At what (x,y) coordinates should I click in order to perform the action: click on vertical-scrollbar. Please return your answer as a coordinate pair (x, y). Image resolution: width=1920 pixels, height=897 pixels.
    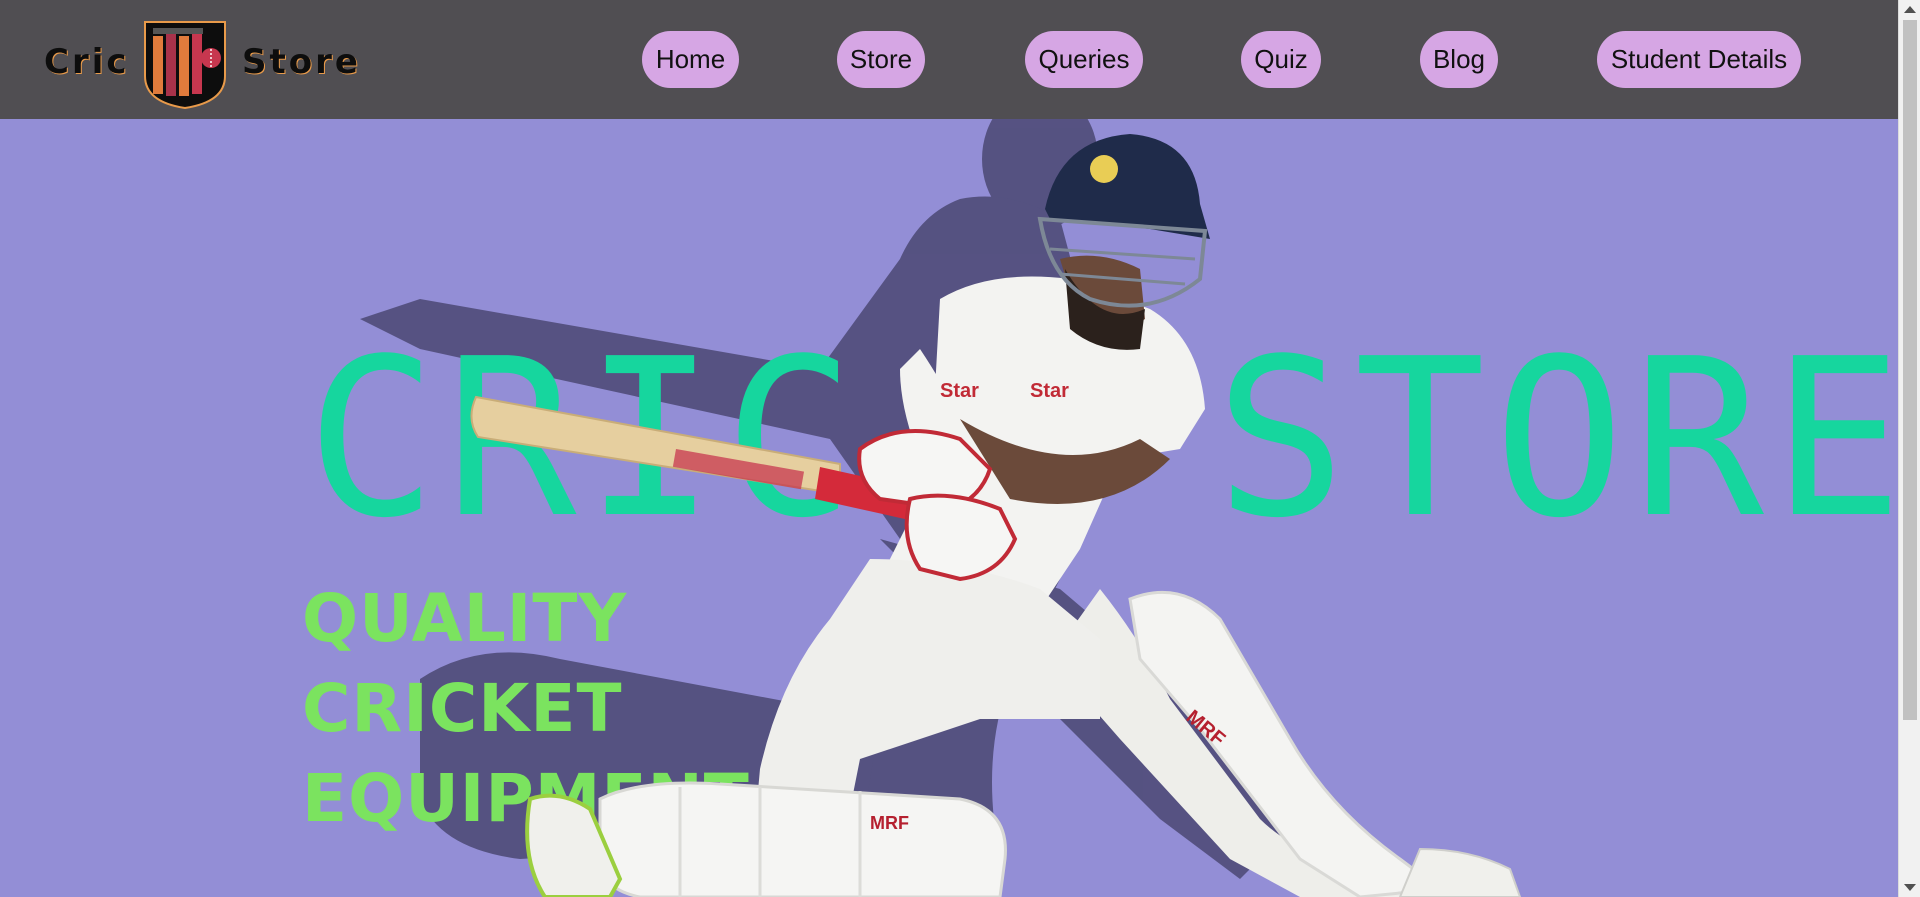
    Looking at the image, I should click on (1909, 448).